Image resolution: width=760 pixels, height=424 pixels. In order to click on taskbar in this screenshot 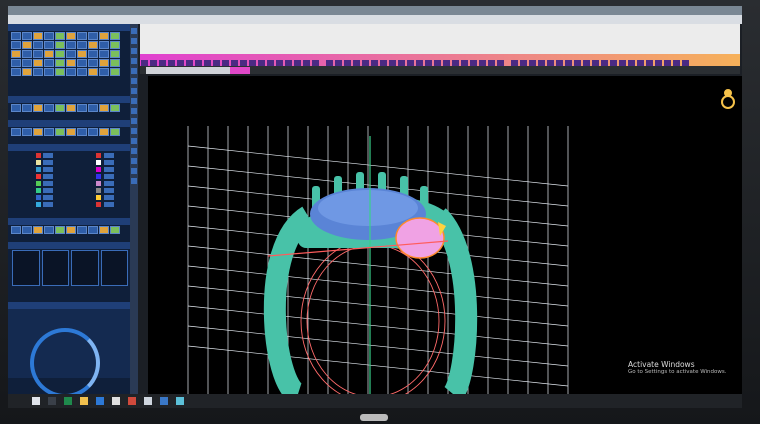, I will do `click(375, 401)`.